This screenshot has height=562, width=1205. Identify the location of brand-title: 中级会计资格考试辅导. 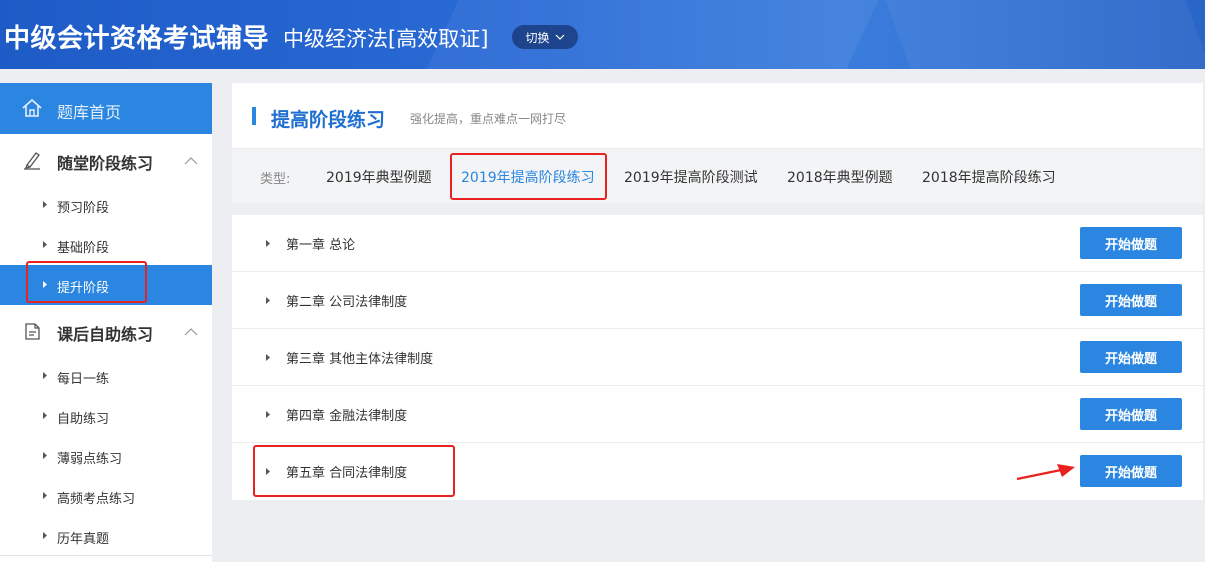
(137, 39).